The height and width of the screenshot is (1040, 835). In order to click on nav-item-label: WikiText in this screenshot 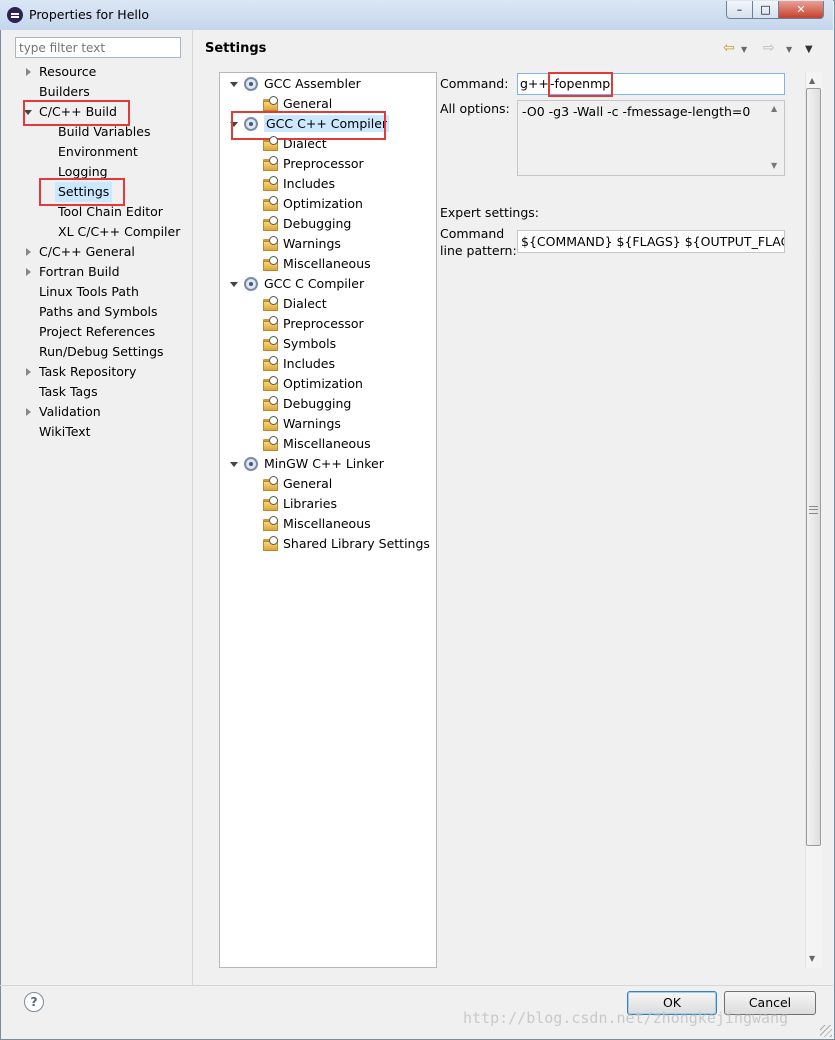, I will do `click(65, 431)`.